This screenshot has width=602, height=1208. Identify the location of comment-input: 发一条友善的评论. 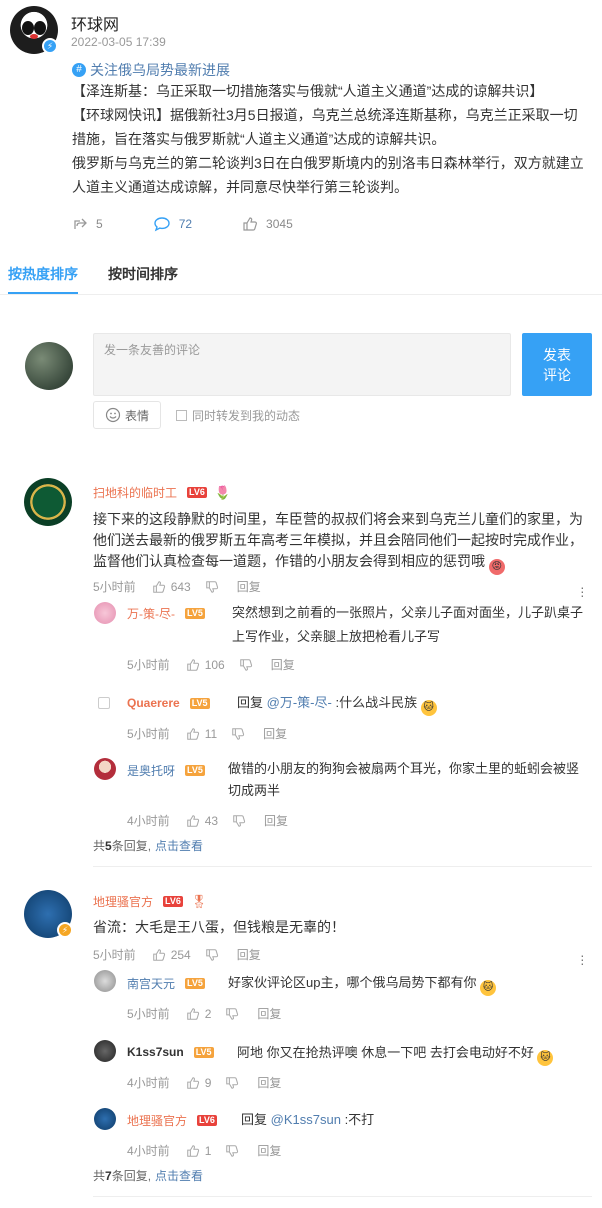
(302, 364).